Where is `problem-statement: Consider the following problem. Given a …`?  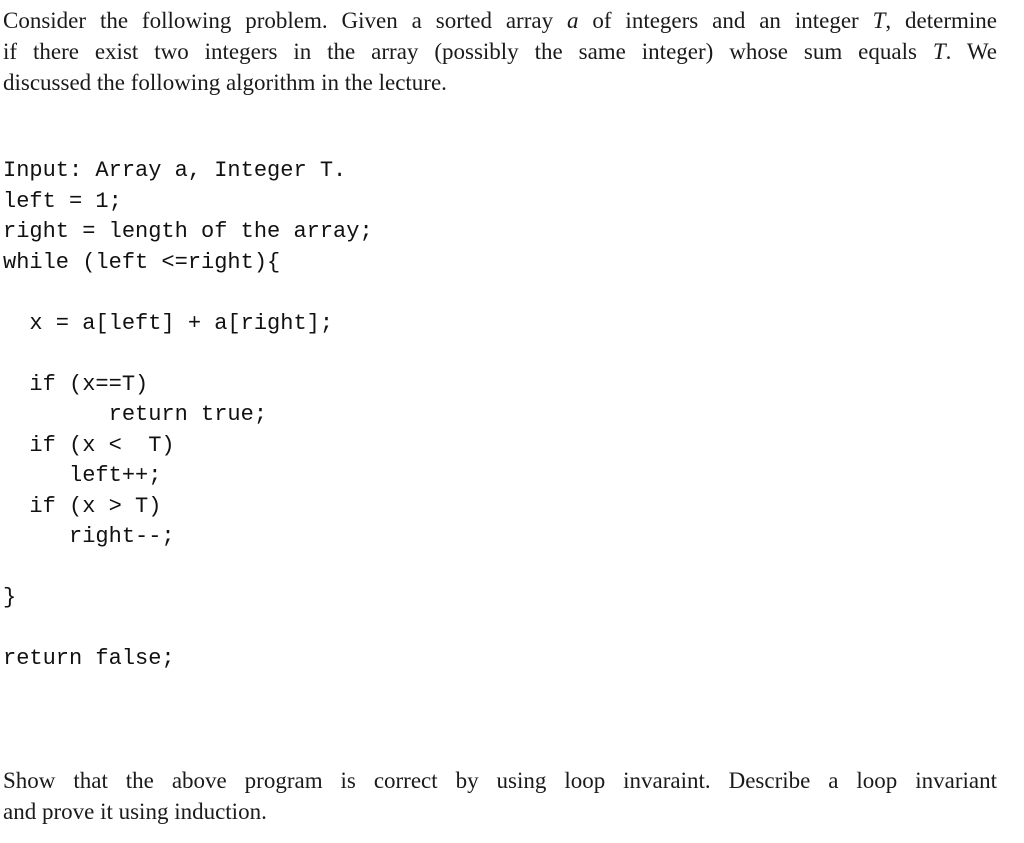 problem-statement: Consider the following problem. Given a … is located at coordinates (500, 51).